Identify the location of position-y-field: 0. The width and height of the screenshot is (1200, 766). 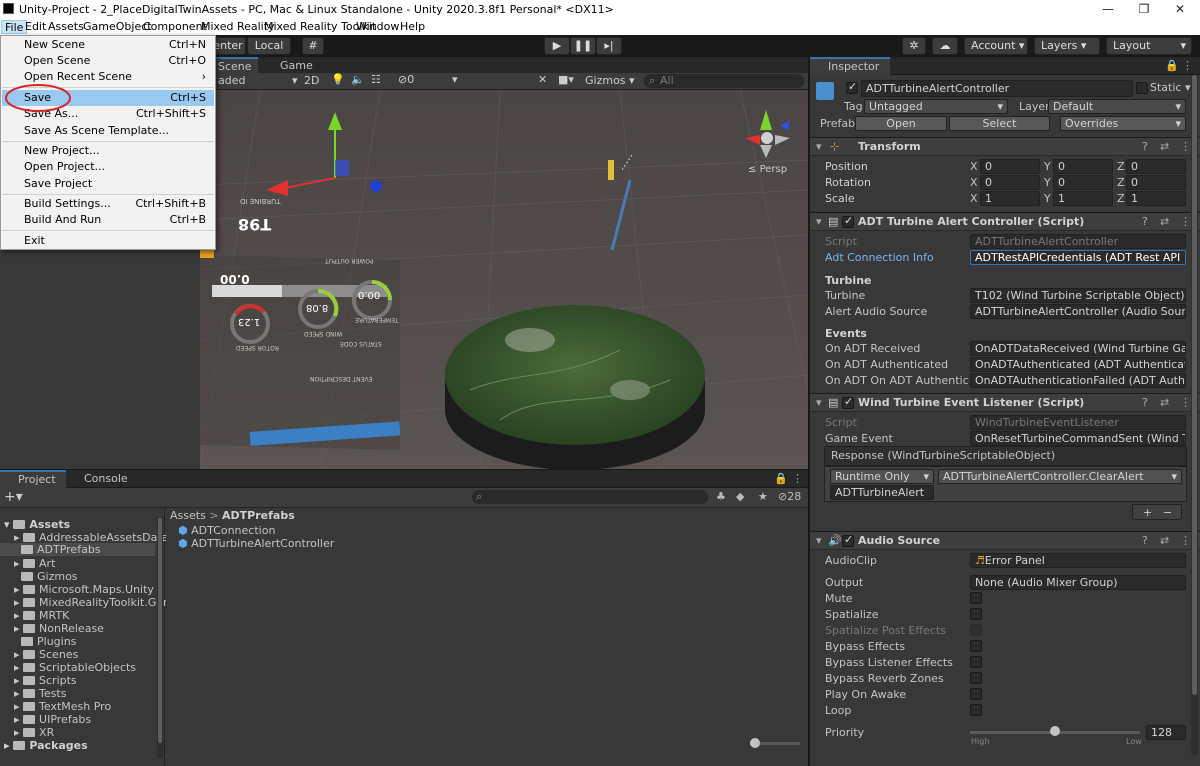
(1083, 166).